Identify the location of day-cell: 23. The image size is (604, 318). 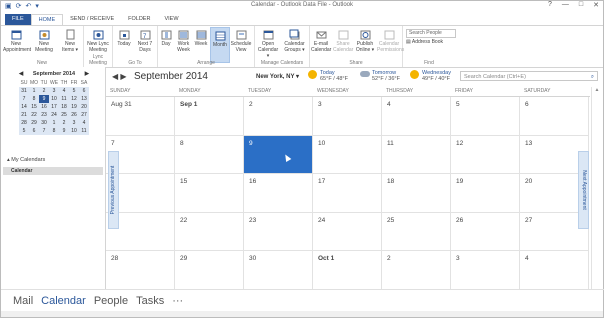
(278, 231).